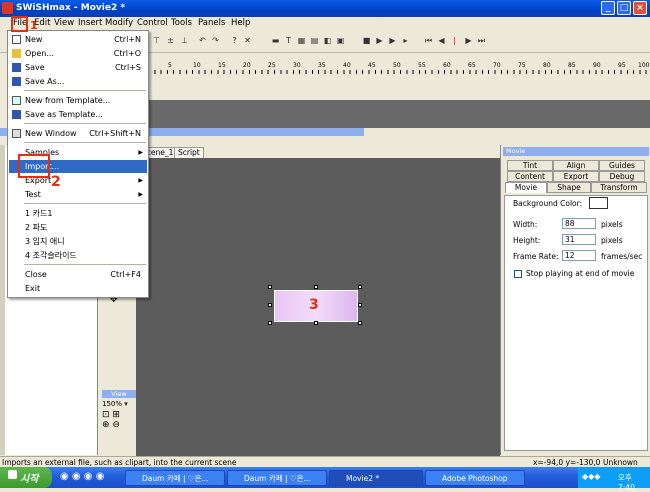 Image resolution: width=650 pixels, height=492 pixels. What do you see at coordinates (468, 41) in the screenshot?
I see `next-frame-icon: ▶` at bounding box center [468, 41].